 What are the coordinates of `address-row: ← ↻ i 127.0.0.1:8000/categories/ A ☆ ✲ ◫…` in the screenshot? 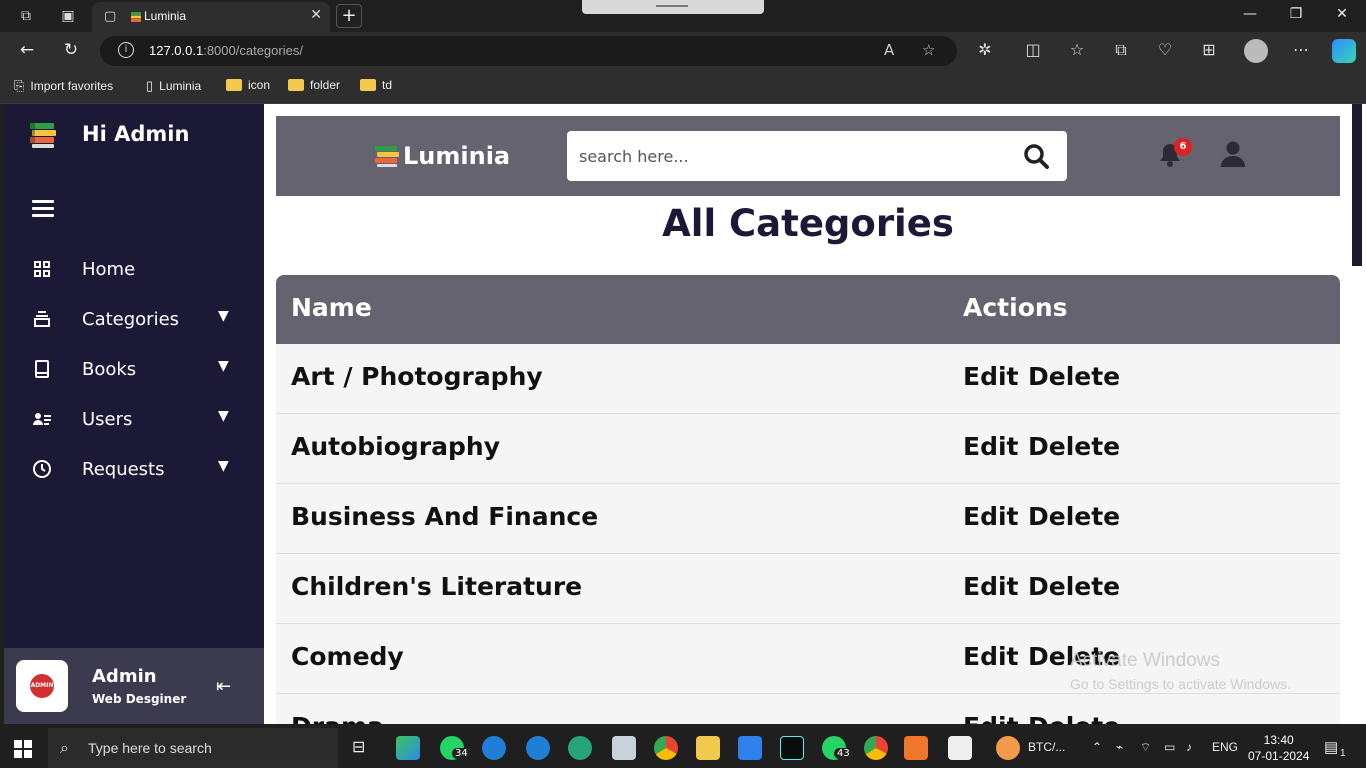 It's located at (683, 51).